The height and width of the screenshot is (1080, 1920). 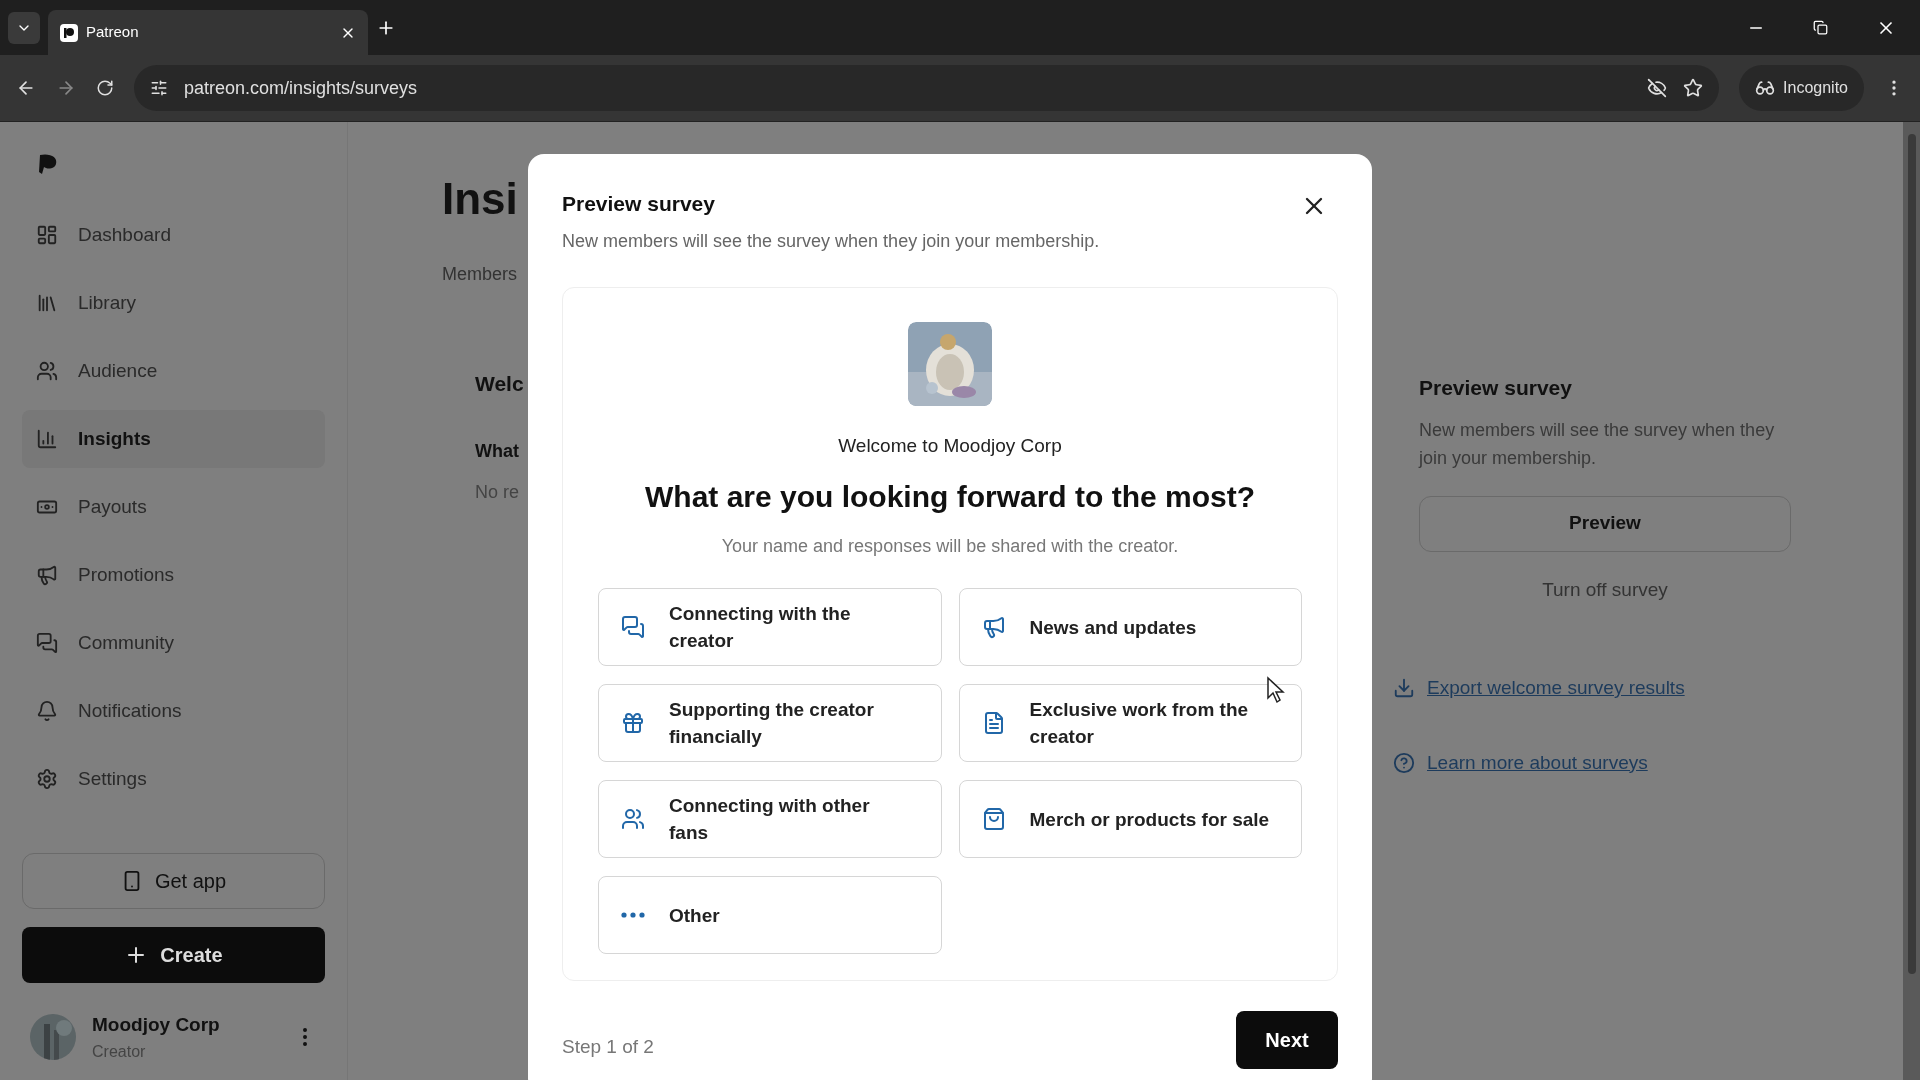 I want to click on settings-icon, so click(x=47, y=779).